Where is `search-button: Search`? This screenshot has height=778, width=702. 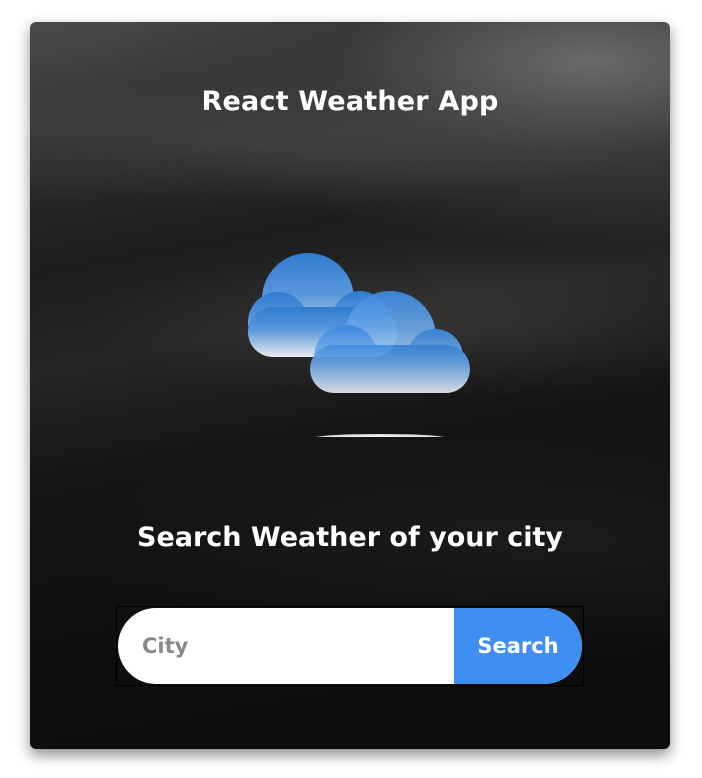 search-button: Search is located at coordinates (518, 646).